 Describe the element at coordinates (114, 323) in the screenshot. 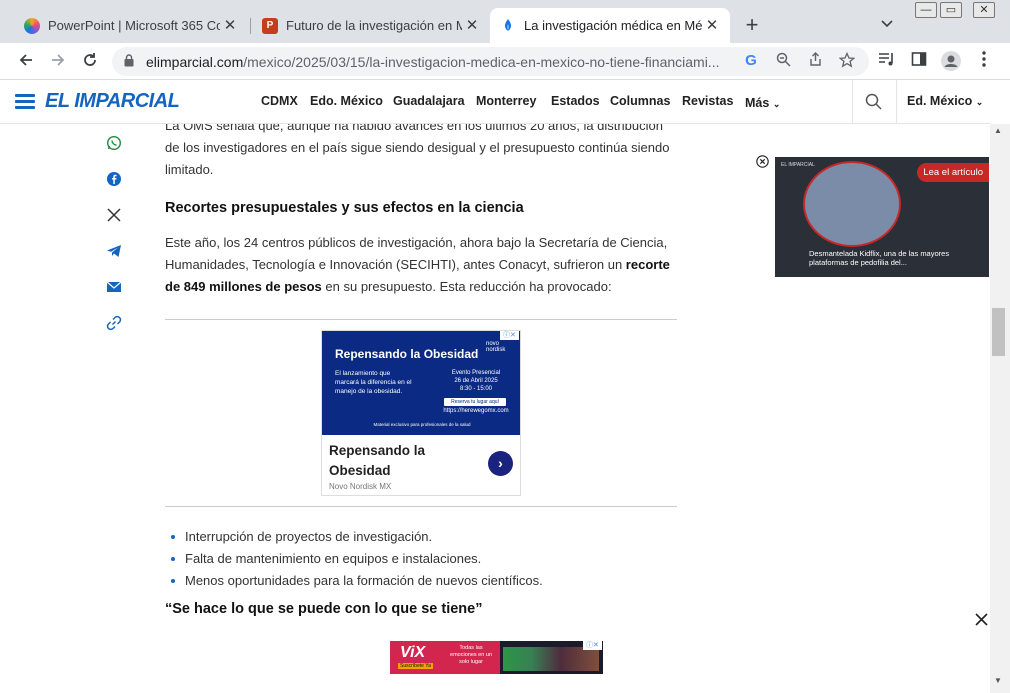

I see `copy-link-icon` at that location.